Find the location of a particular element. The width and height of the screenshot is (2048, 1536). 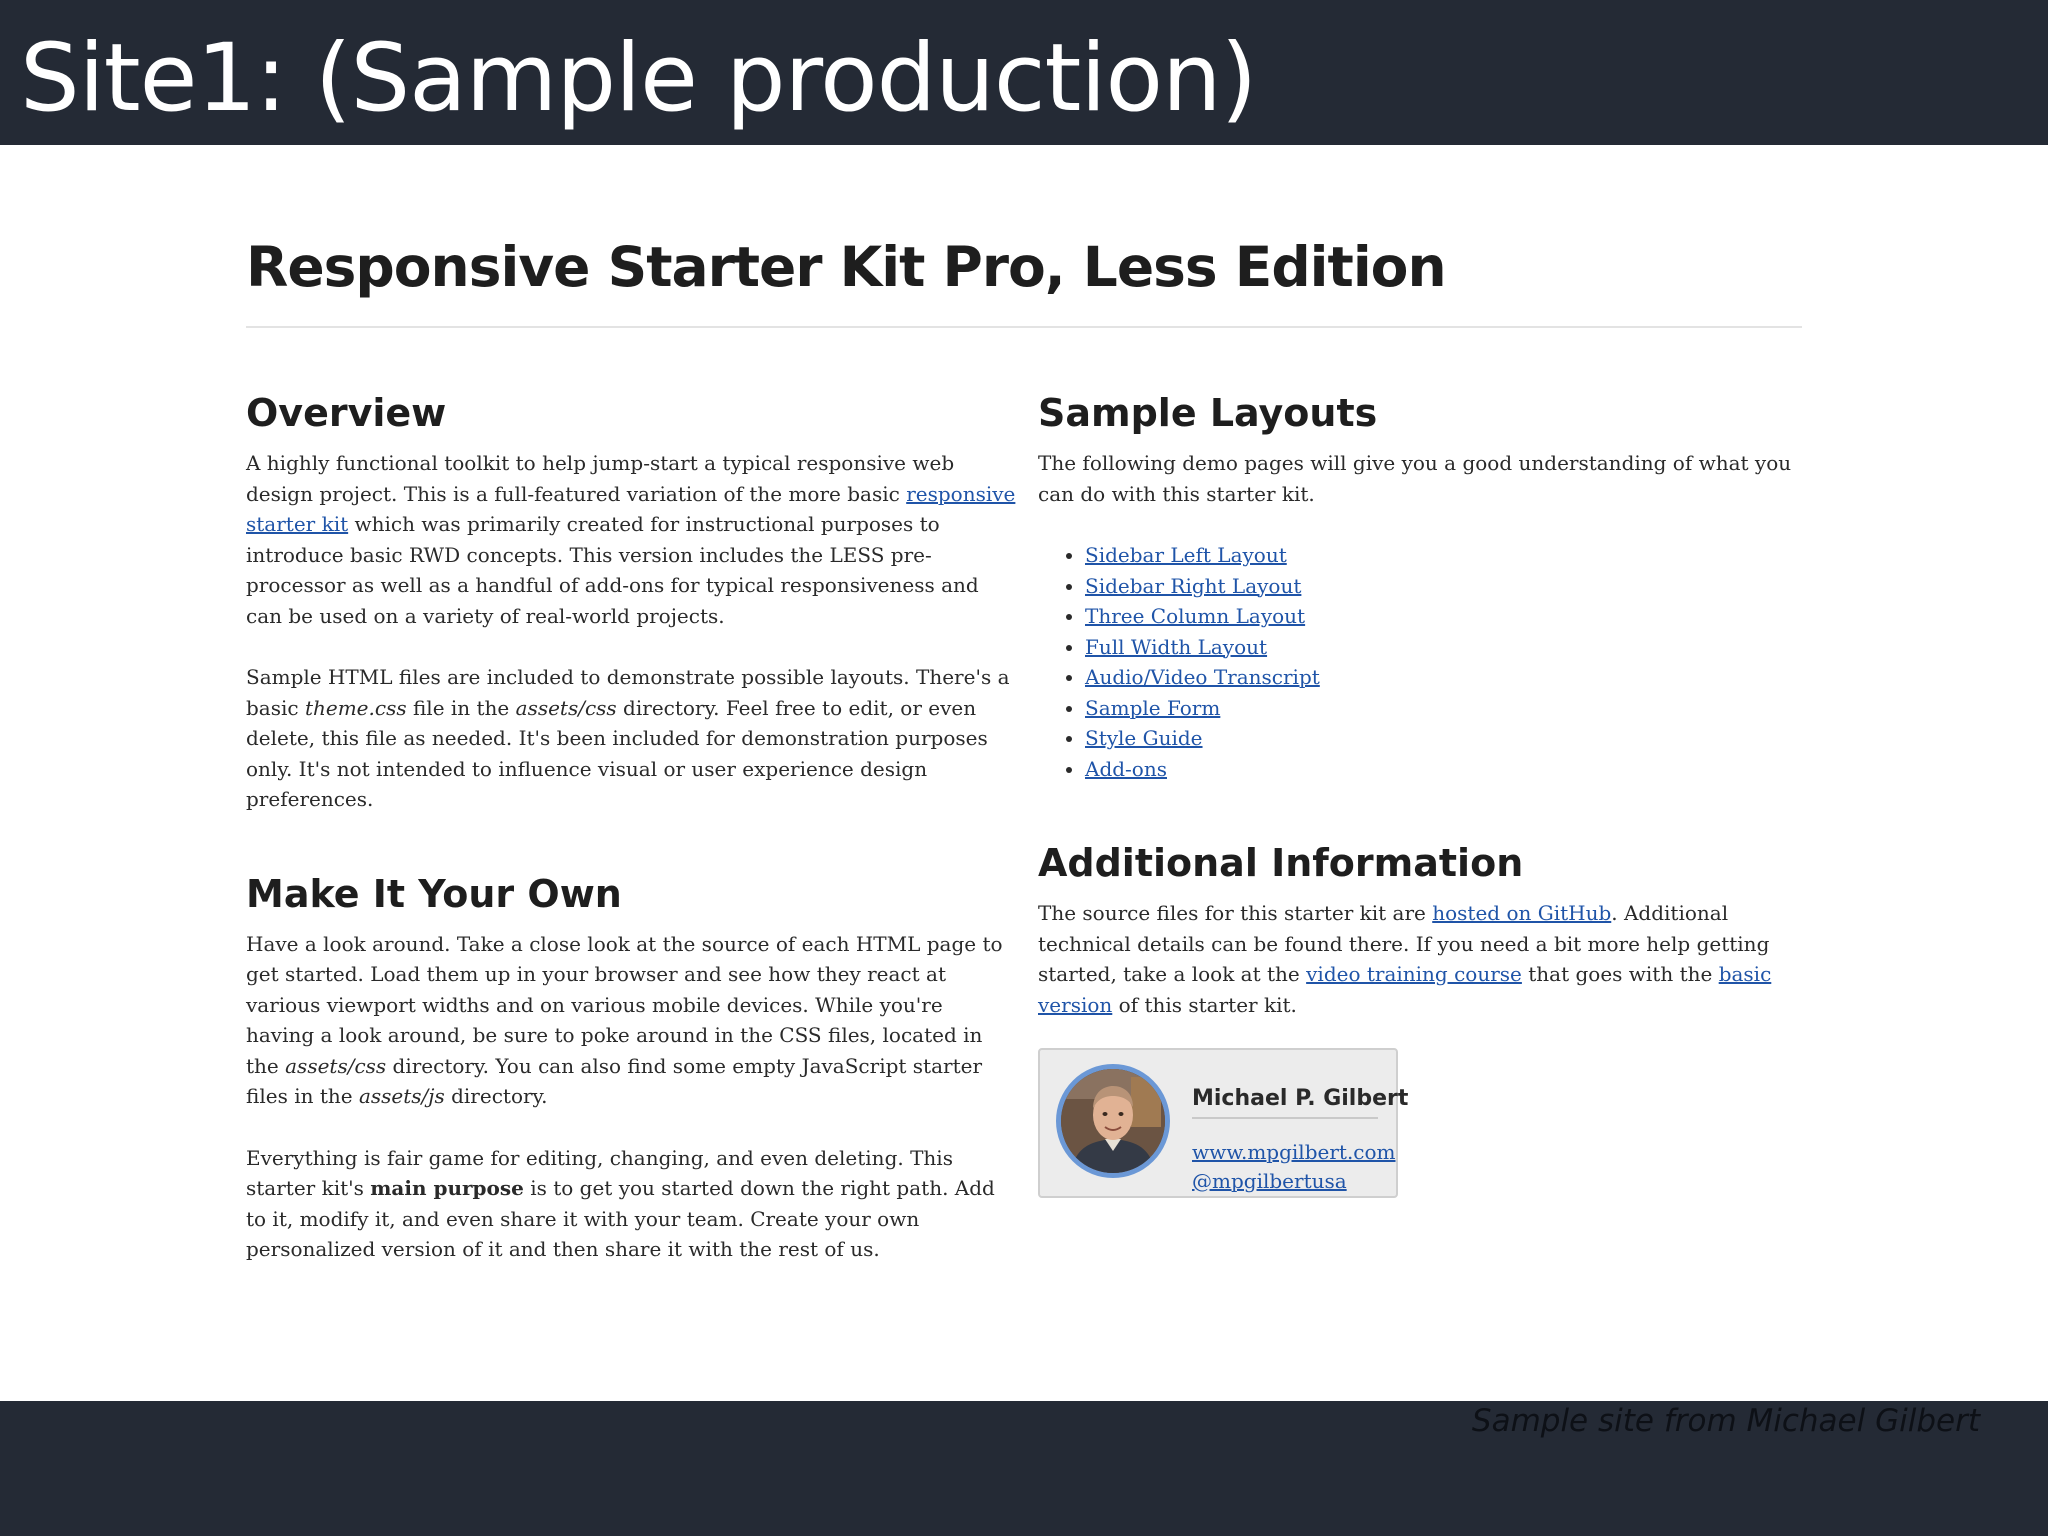

list-item: Add-ons is located at coordinates (1446, 769).